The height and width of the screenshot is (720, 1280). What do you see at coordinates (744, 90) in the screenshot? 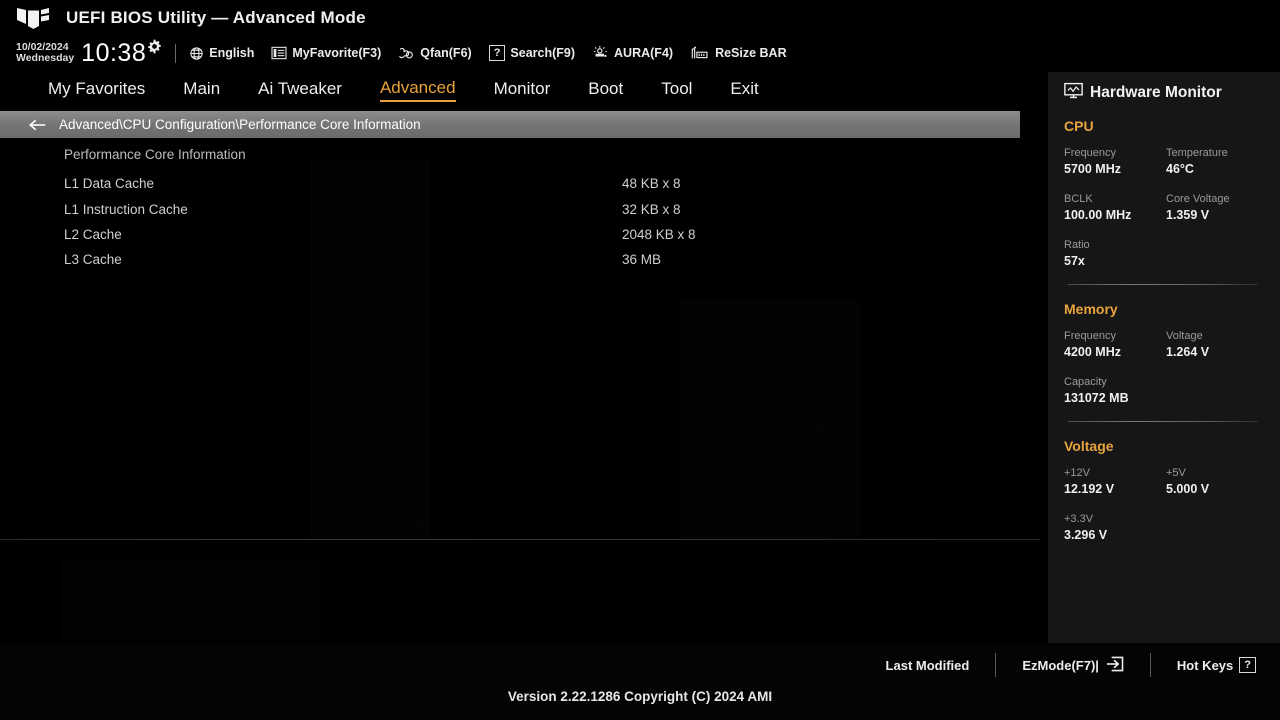
I see `tab-exit: Exit` at bounding box center [744, 90].